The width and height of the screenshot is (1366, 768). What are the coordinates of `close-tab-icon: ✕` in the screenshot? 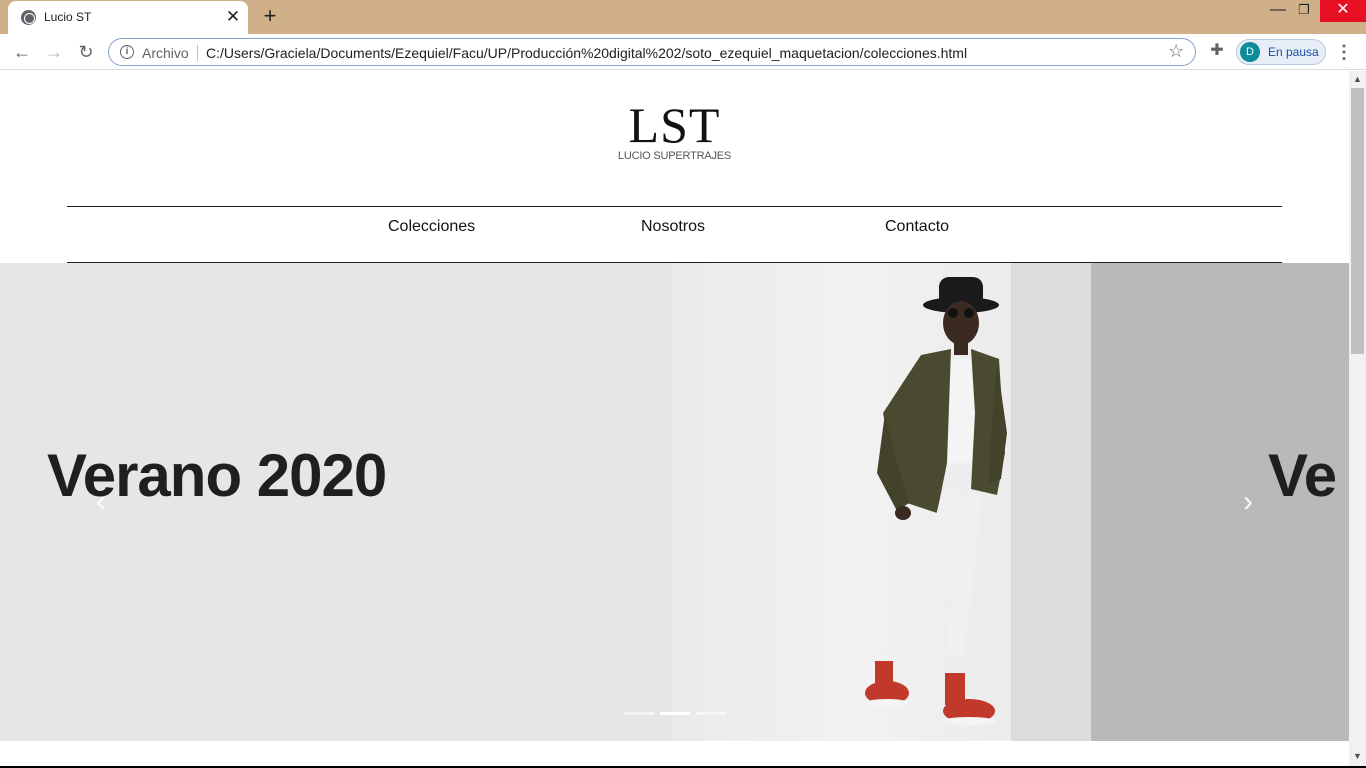 It's located at (233, 17).